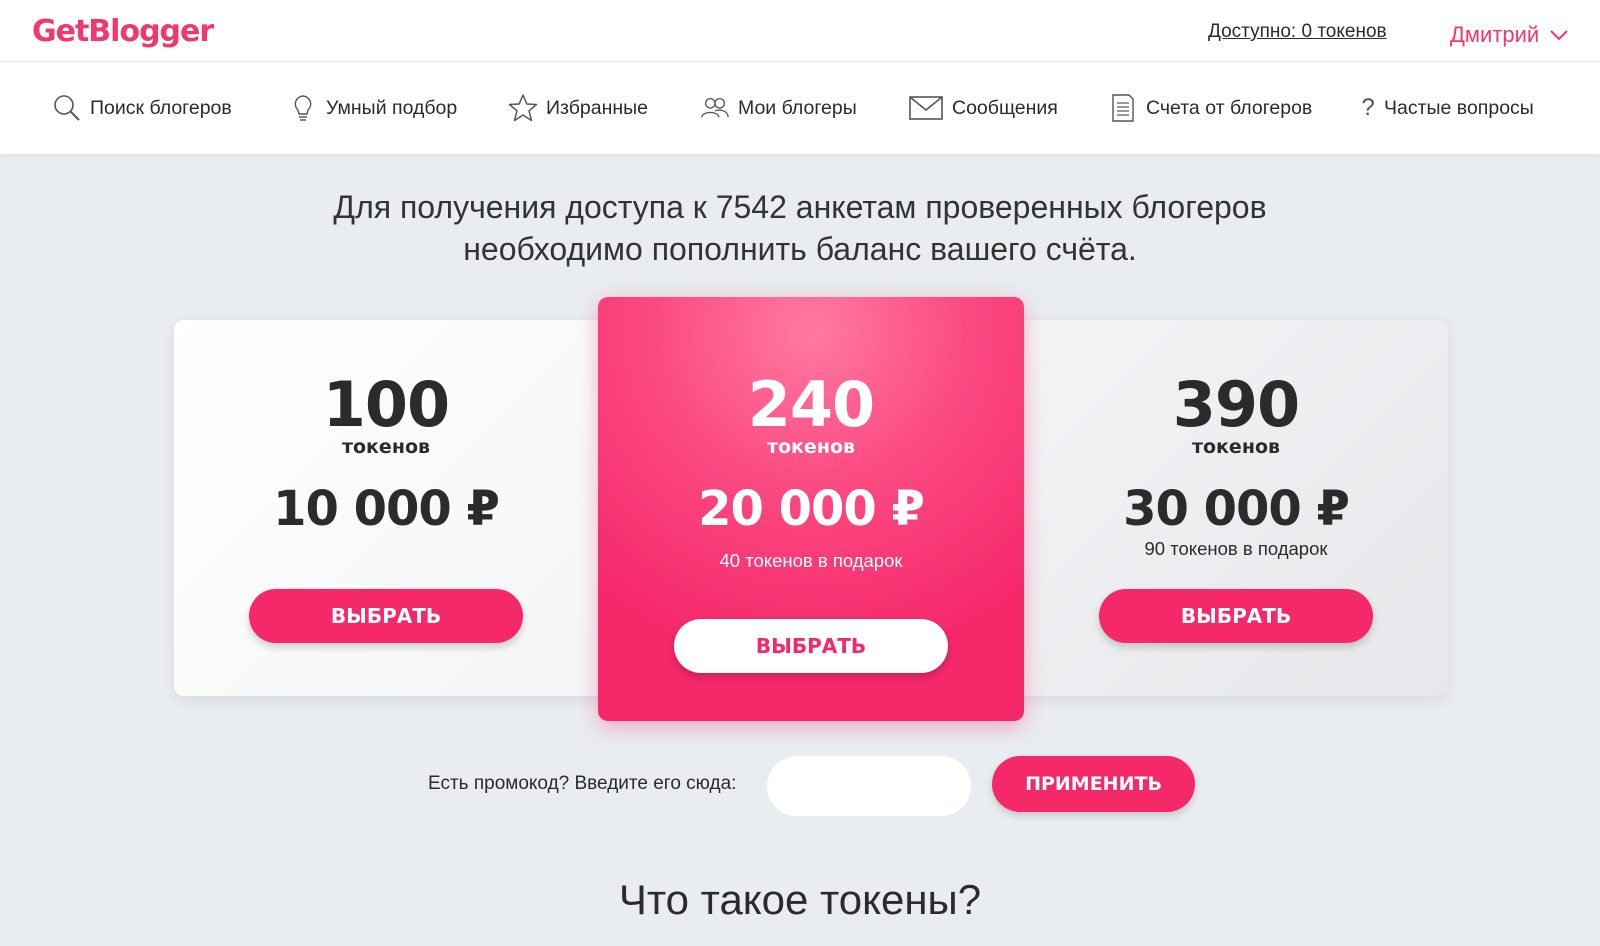  I want to click on nav-item-label: Сообщения, so click(1005, 107).